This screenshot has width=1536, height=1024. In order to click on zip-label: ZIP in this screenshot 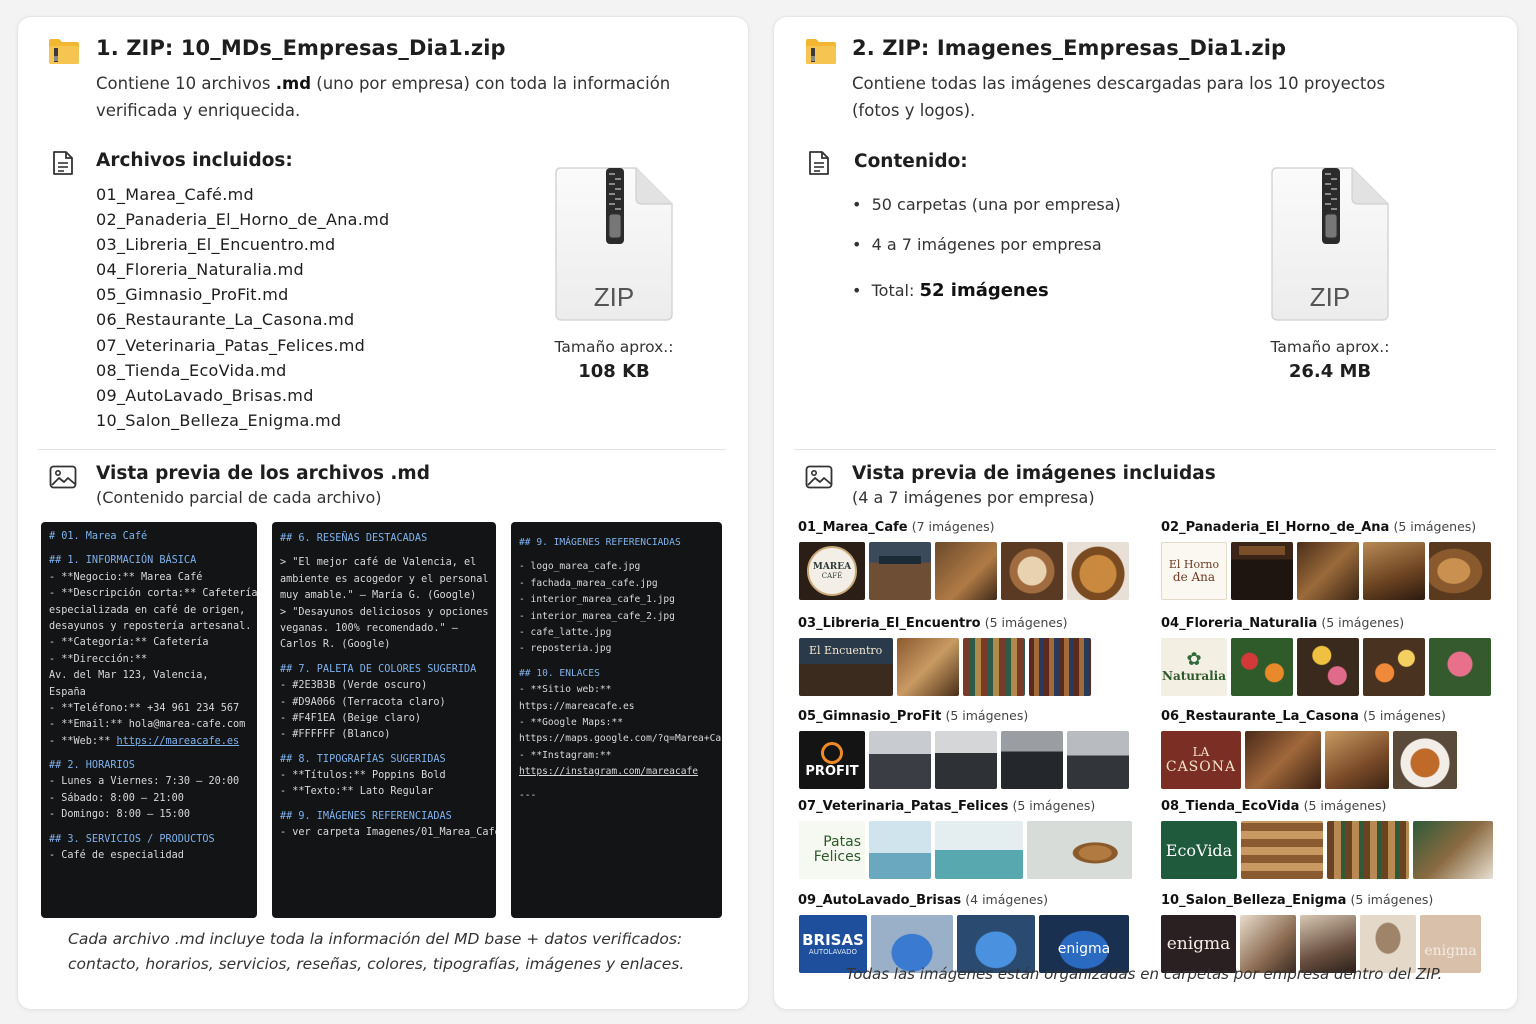, I will do `click(1330, 297)`.